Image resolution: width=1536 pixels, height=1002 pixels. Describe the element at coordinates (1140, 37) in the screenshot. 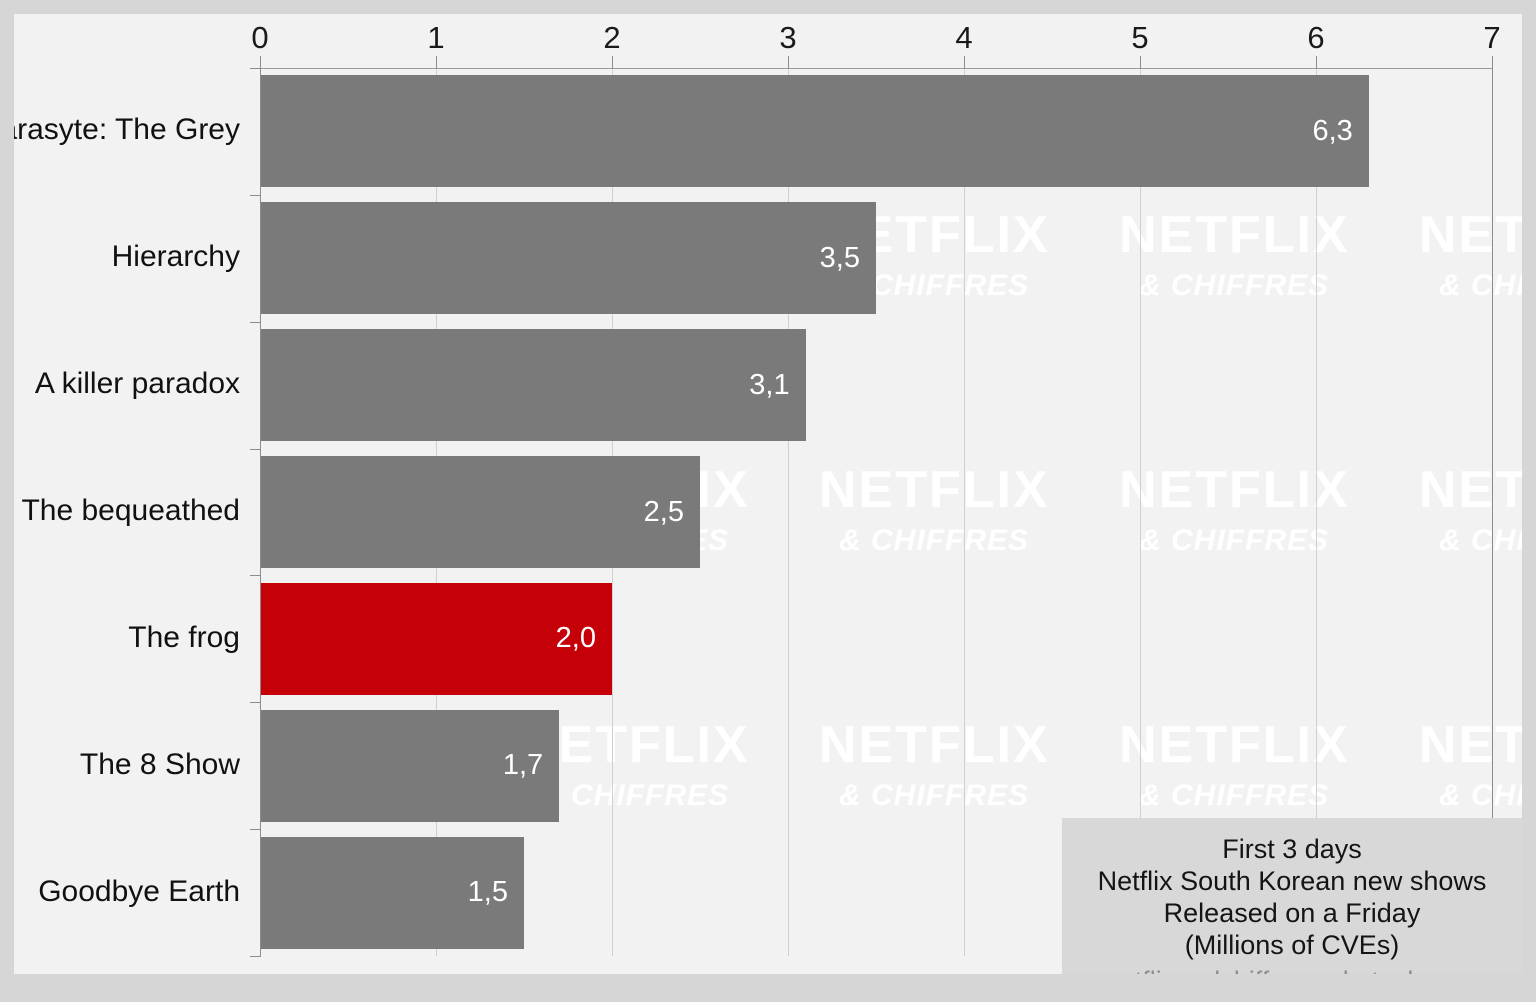

I see `x-tick-label-5: 5` at that location.